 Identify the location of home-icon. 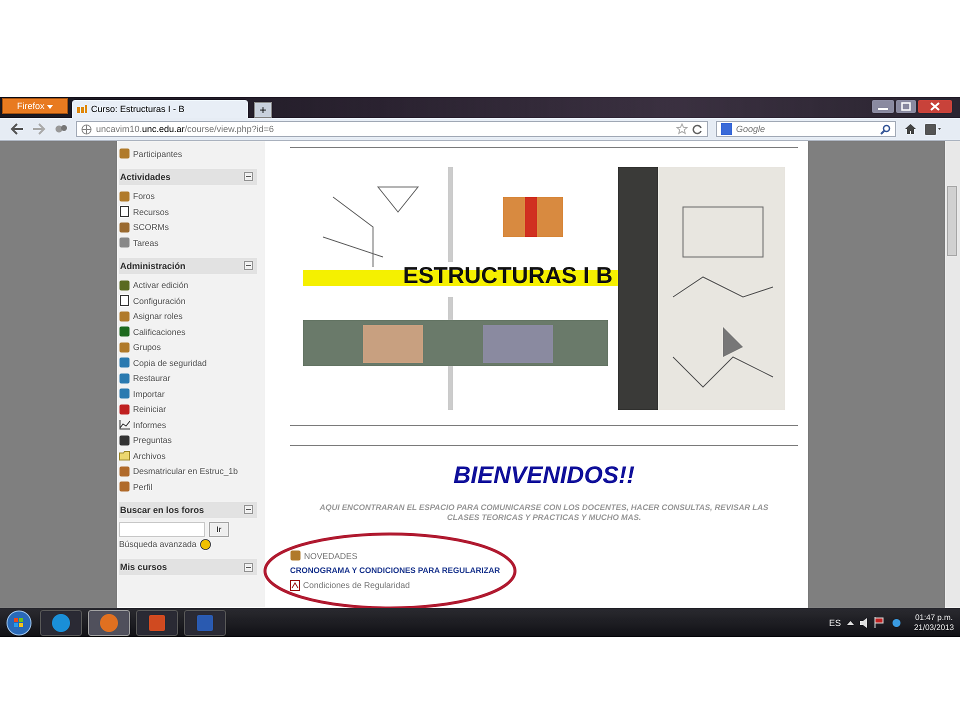
(910, 129).